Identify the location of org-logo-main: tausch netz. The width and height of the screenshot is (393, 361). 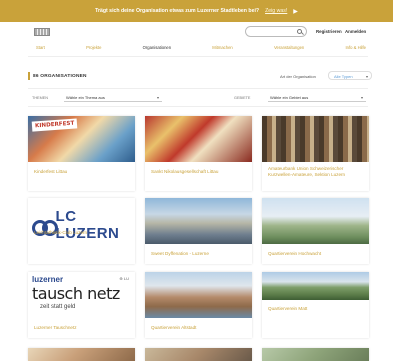
(76, 293).